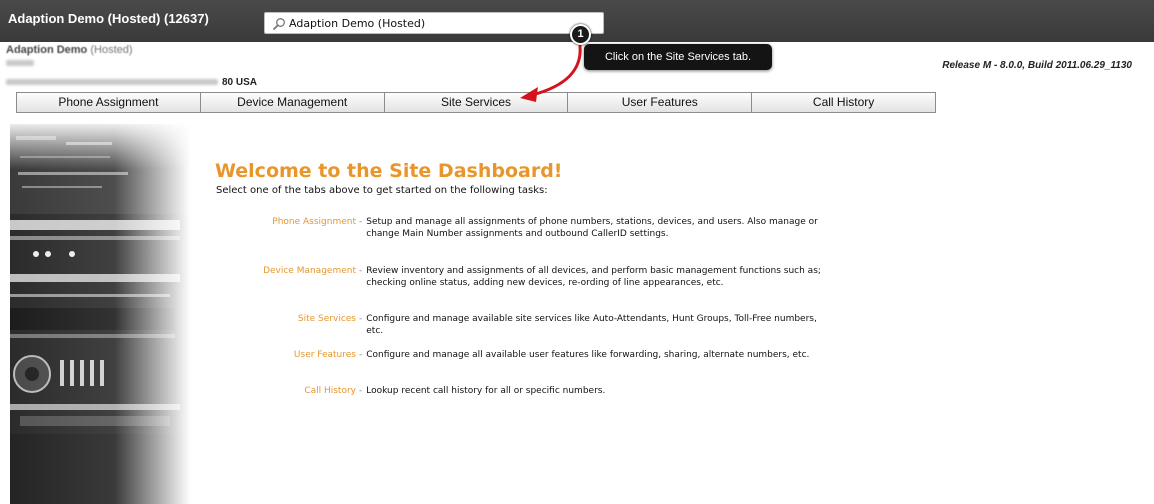 This screenshot has height=504, width=1154. I want to click on callout-tooltip: Click on the Site Services tab., so click(678, 57).